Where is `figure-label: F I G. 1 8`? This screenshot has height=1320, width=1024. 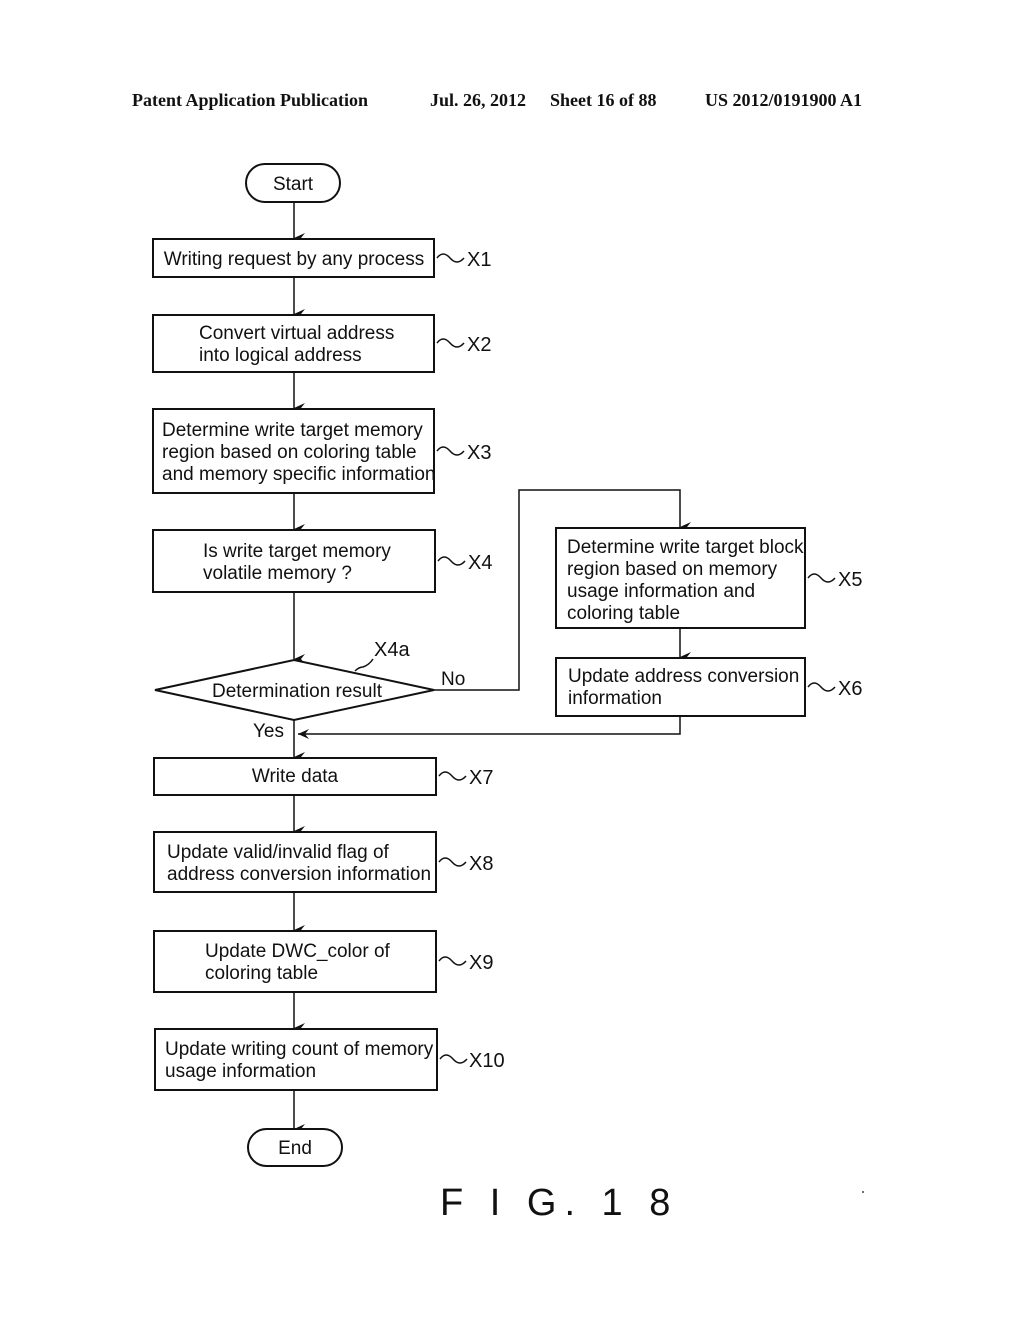 figure-label: F I G. 1 8 is located at coordinates (559, 1203).